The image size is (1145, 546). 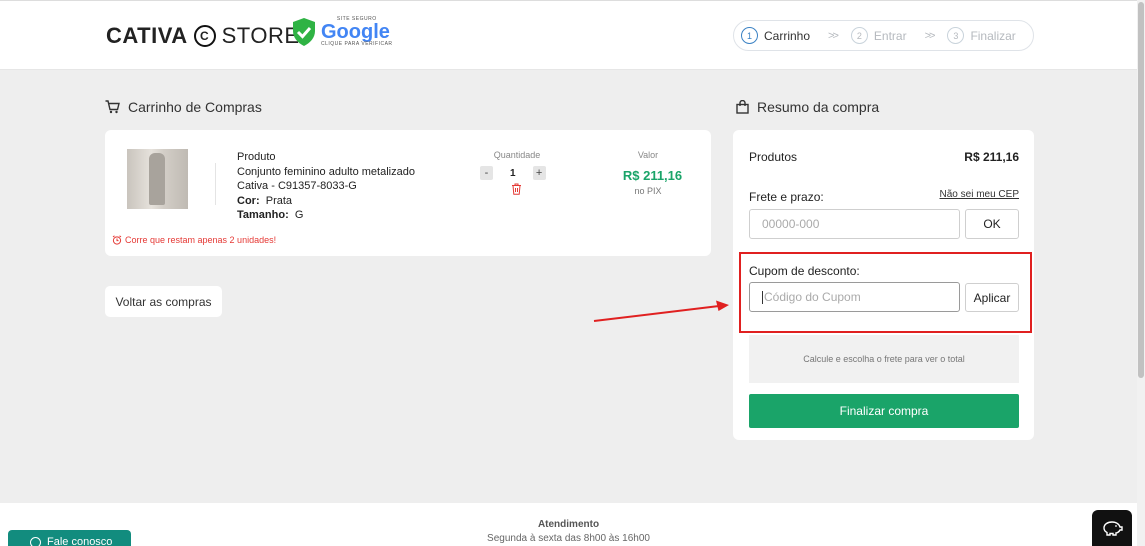 I want to click on step-number: 3, so click(x=956, y=35).